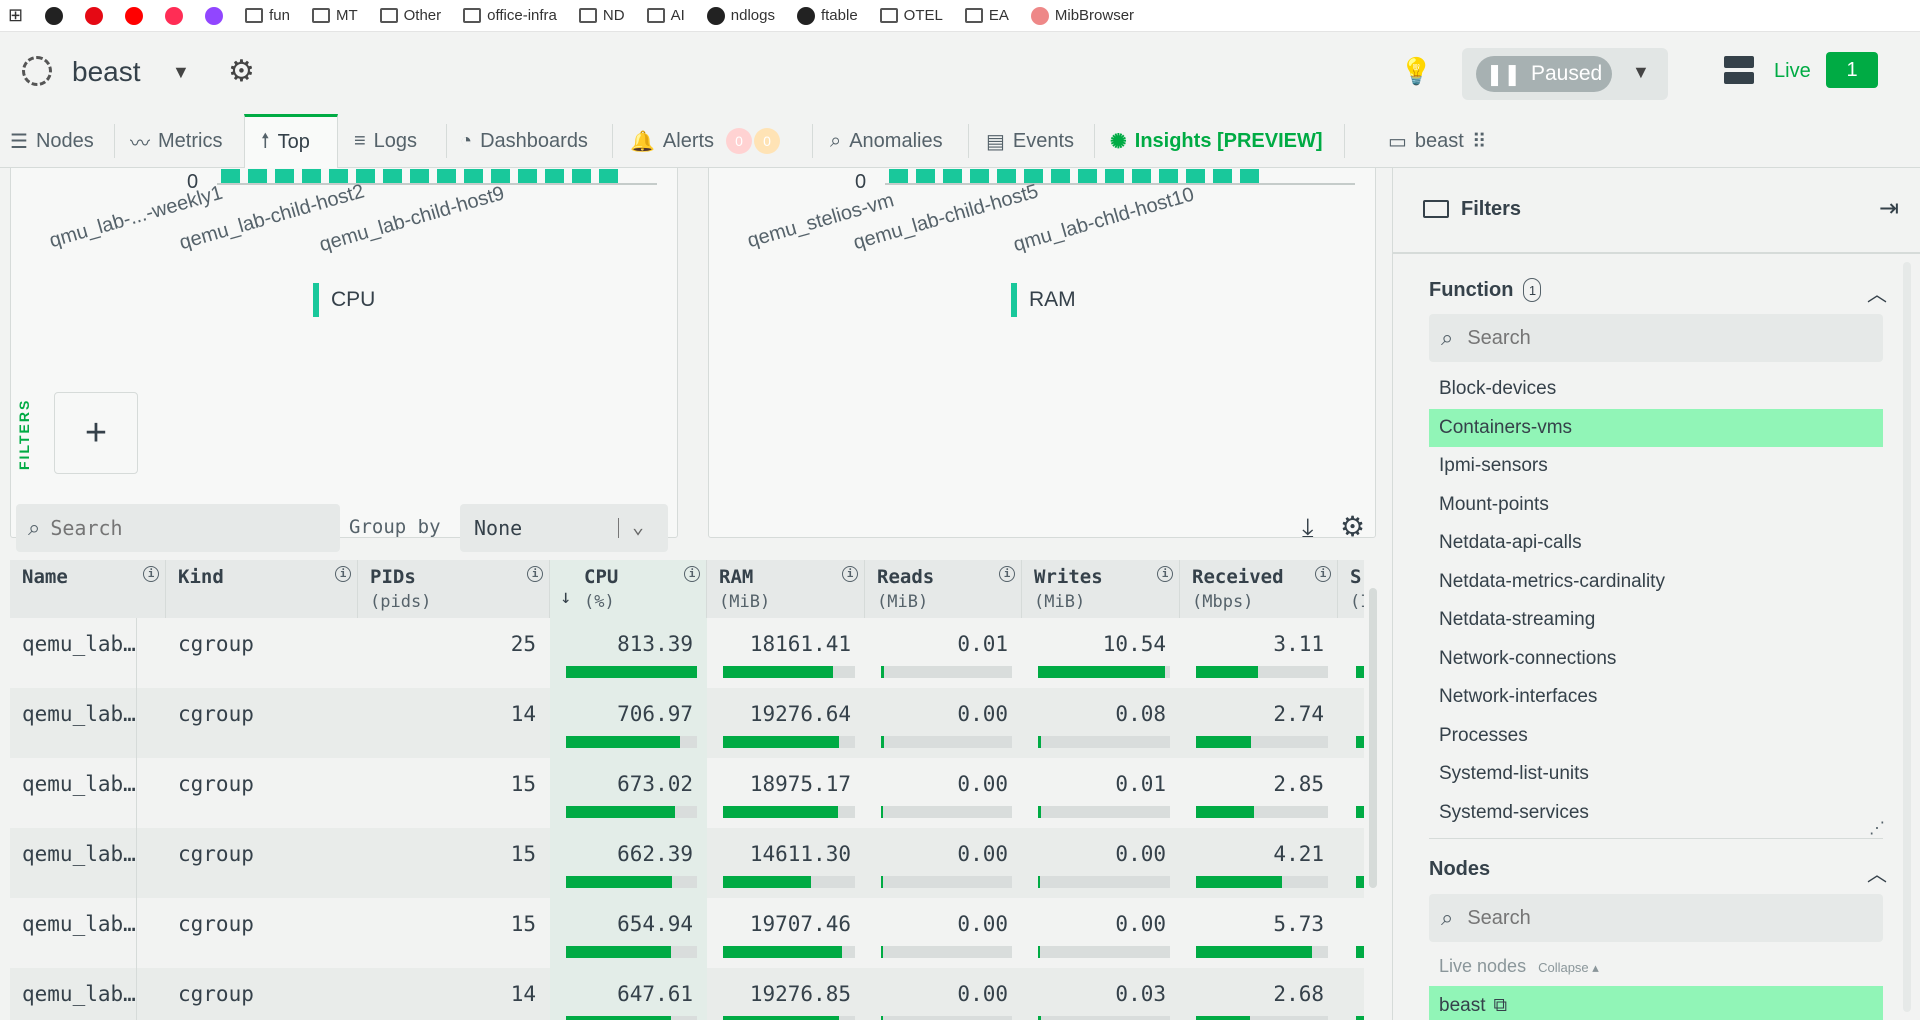  What do you see at coordinates (1656, 543) in the screenshot?
I see `function-item: Netdata-api-calls` at bounding box center [1656, 543].